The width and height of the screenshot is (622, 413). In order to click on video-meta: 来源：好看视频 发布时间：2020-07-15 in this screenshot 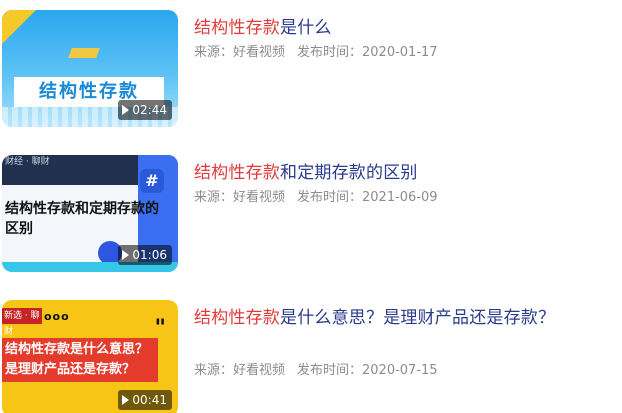, I will do `click(316, 371)`.